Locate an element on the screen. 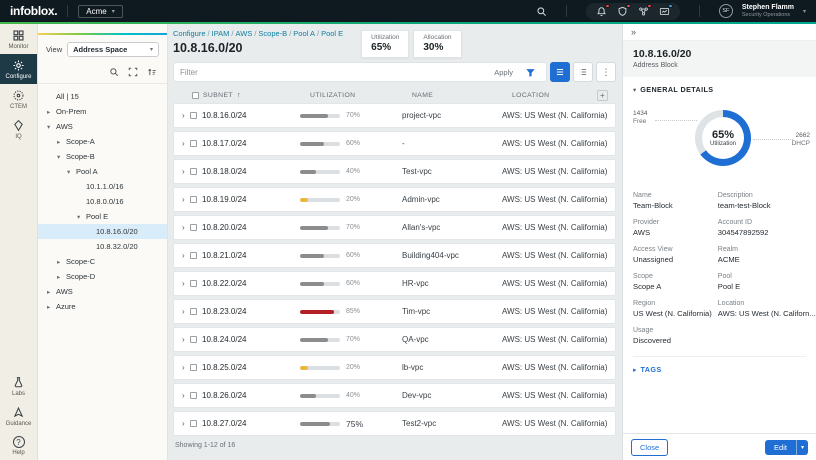  console-panel-icon is located at coordinates (666, 10).